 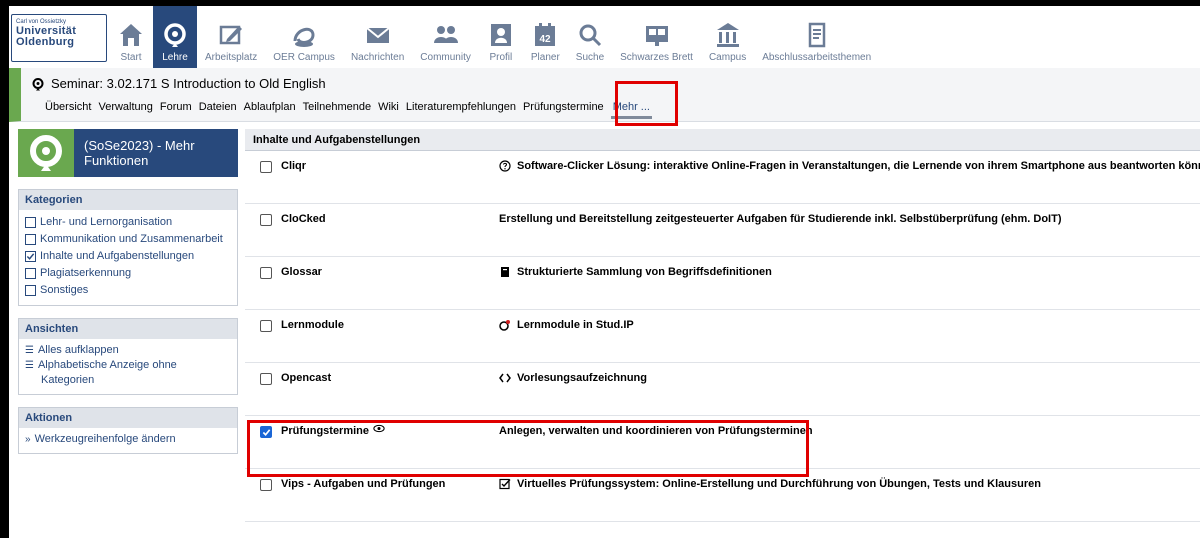 I want to click on nav-label: OER Campus, so click(x=304, y=57).